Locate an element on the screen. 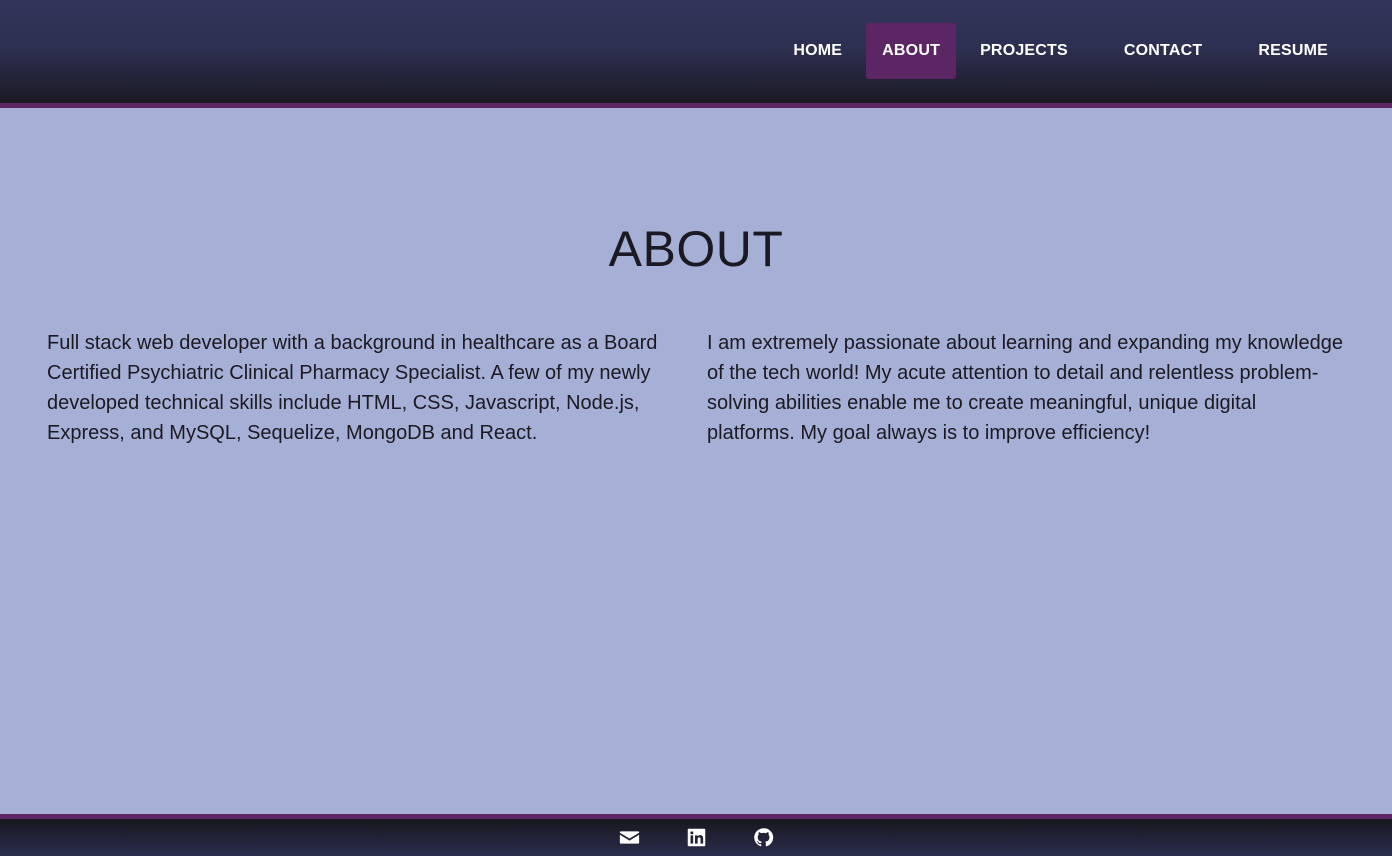 The height and width of the screenshot is (856, 1392). nav-item-contact: CONTACT is located at coordinates (1163, 51).